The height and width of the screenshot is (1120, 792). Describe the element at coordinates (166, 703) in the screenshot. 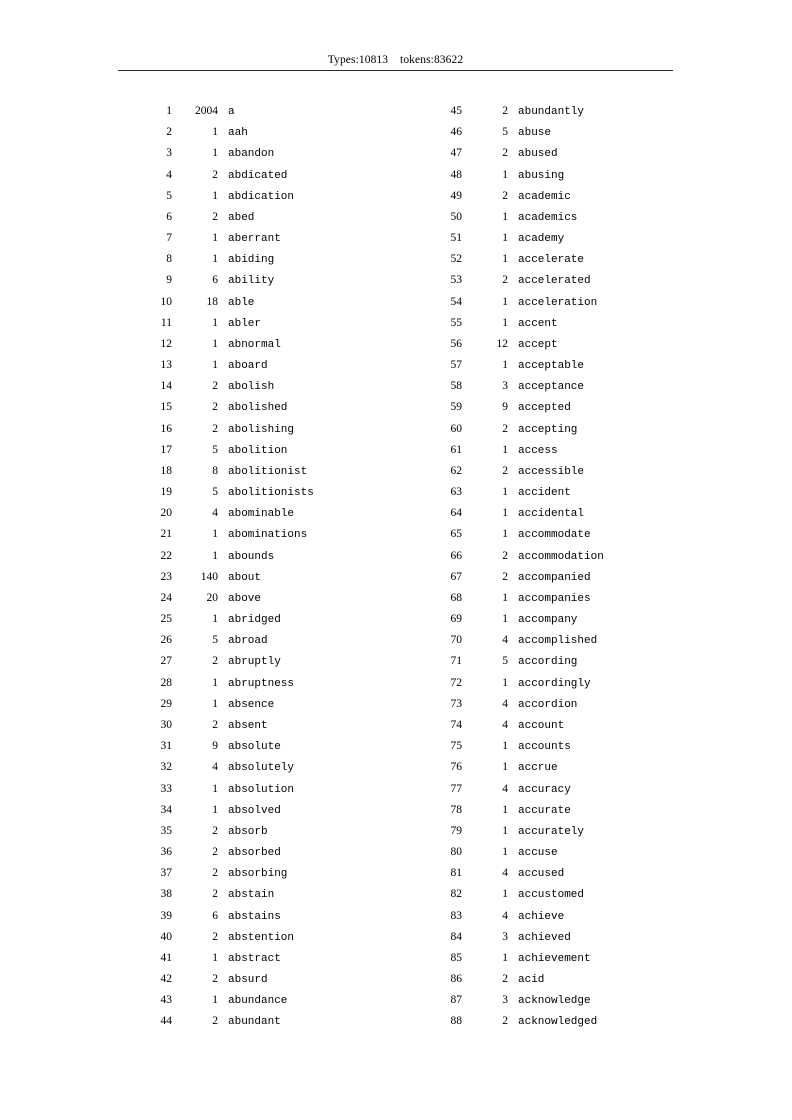

I see `entry-rank: 29` at that location.